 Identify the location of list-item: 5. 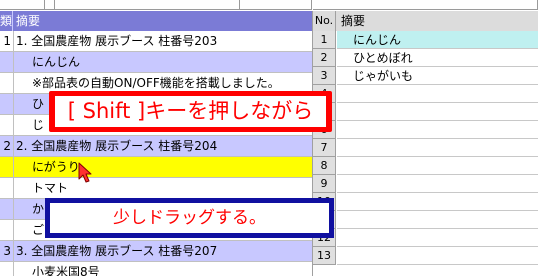
(425, 112).